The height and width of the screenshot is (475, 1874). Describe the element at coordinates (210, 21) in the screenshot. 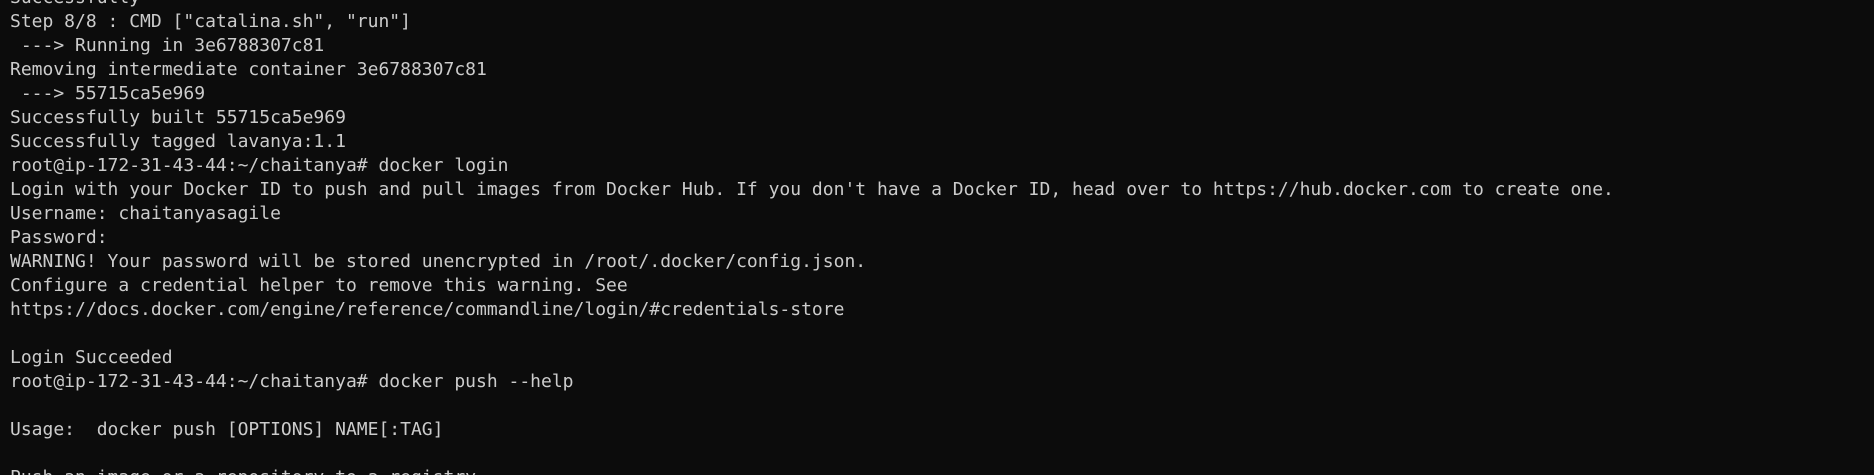

I see `terminal-line: Step 8/8 : CMD ["catalina.sh", "run"]` at that location.